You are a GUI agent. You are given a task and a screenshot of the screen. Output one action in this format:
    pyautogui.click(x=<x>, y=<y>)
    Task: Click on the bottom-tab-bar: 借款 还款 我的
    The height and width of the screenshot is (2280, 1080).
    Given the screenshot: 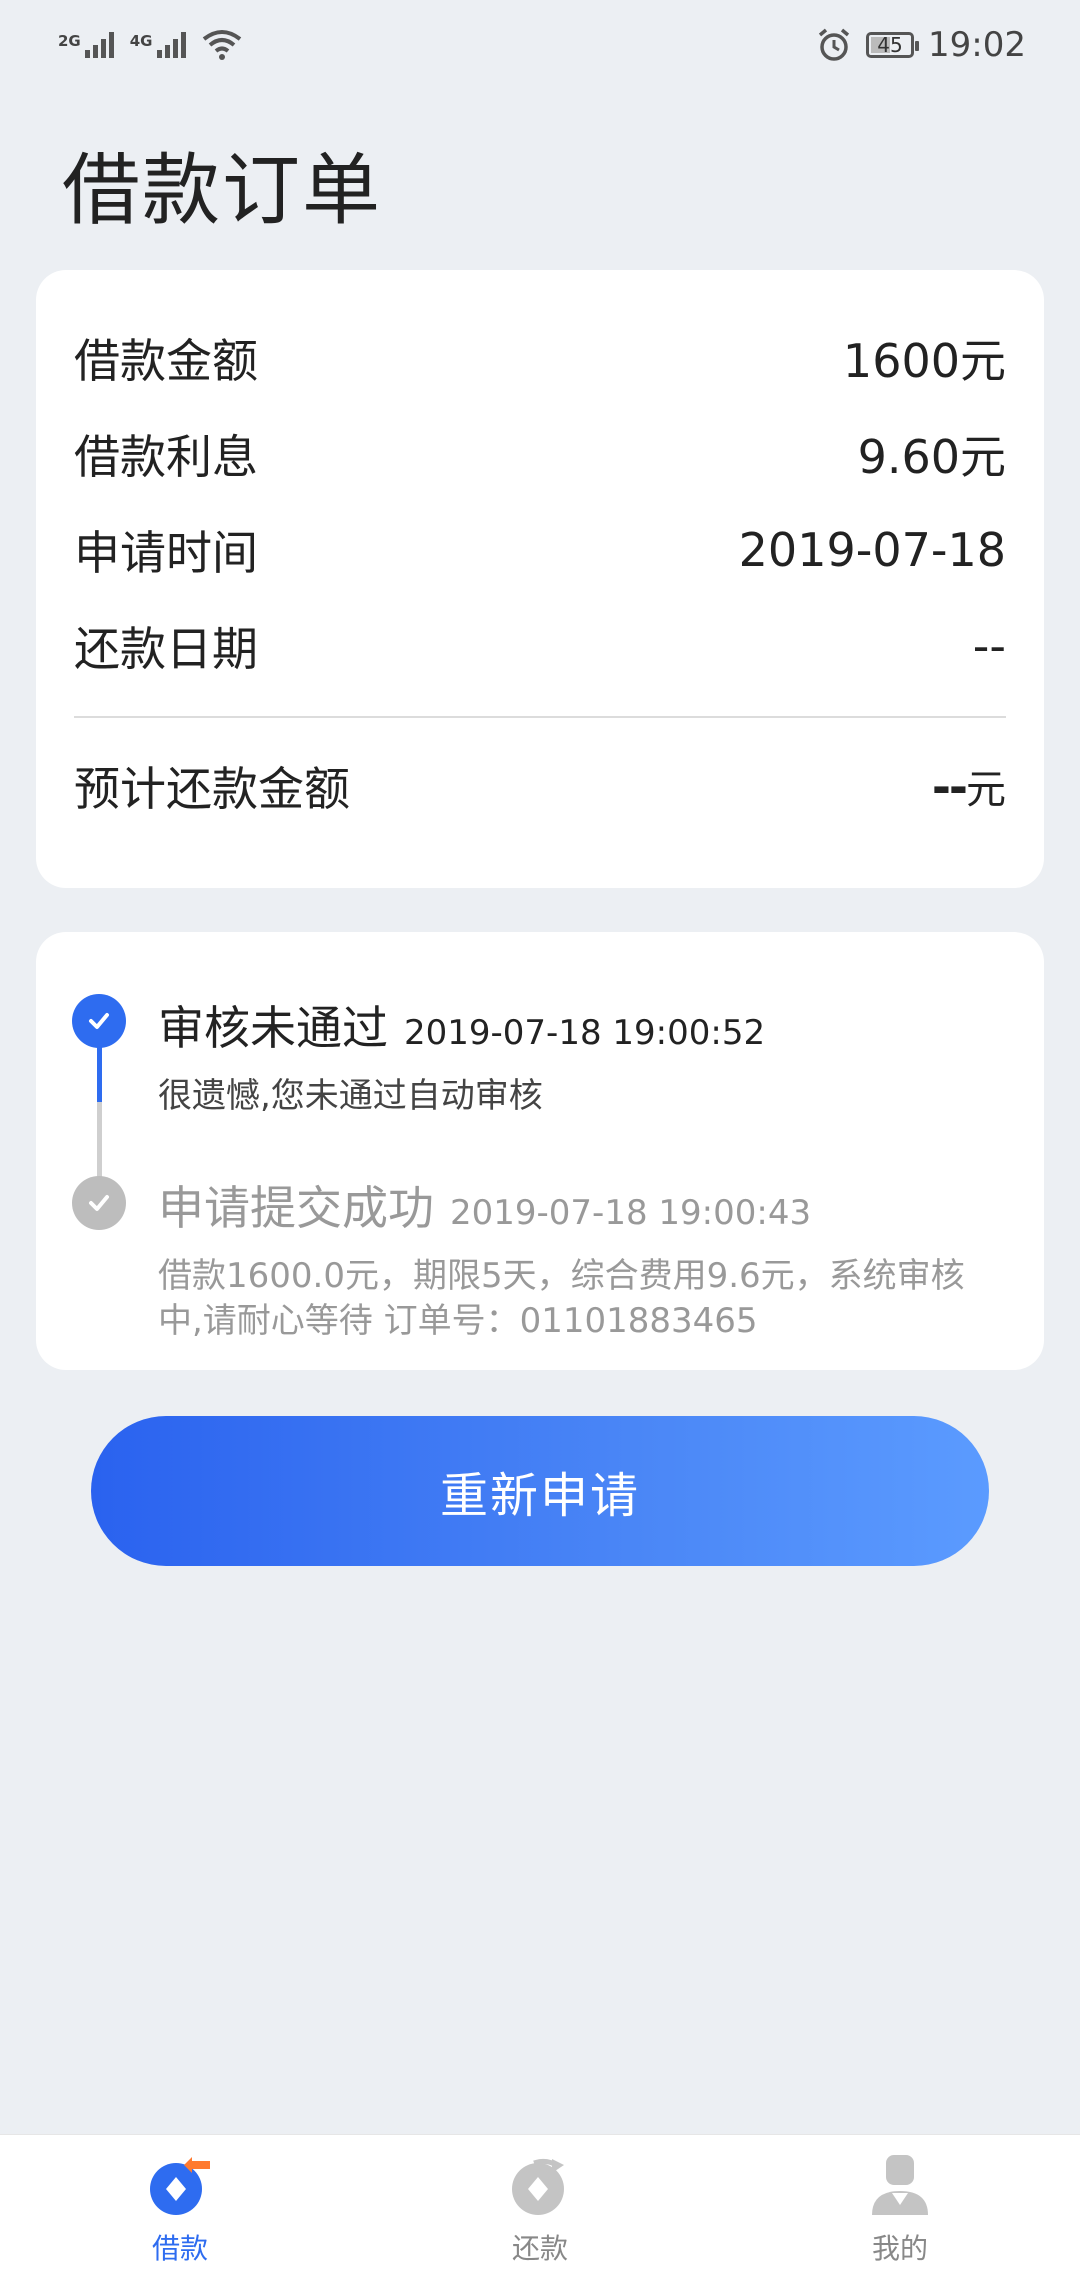 What is the action you would take?
    pyautogui.click(x=540, y=2207)
    